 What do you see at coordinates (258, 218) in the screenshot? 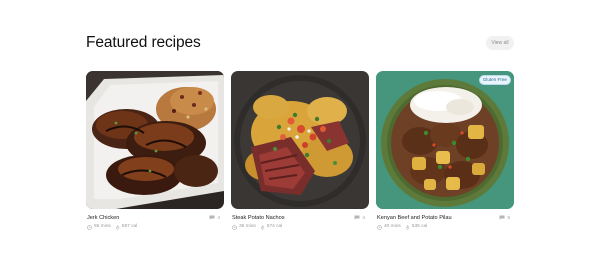
I see `recipe-title: Steak Potato Nachos` at bounding box center [258, 218].